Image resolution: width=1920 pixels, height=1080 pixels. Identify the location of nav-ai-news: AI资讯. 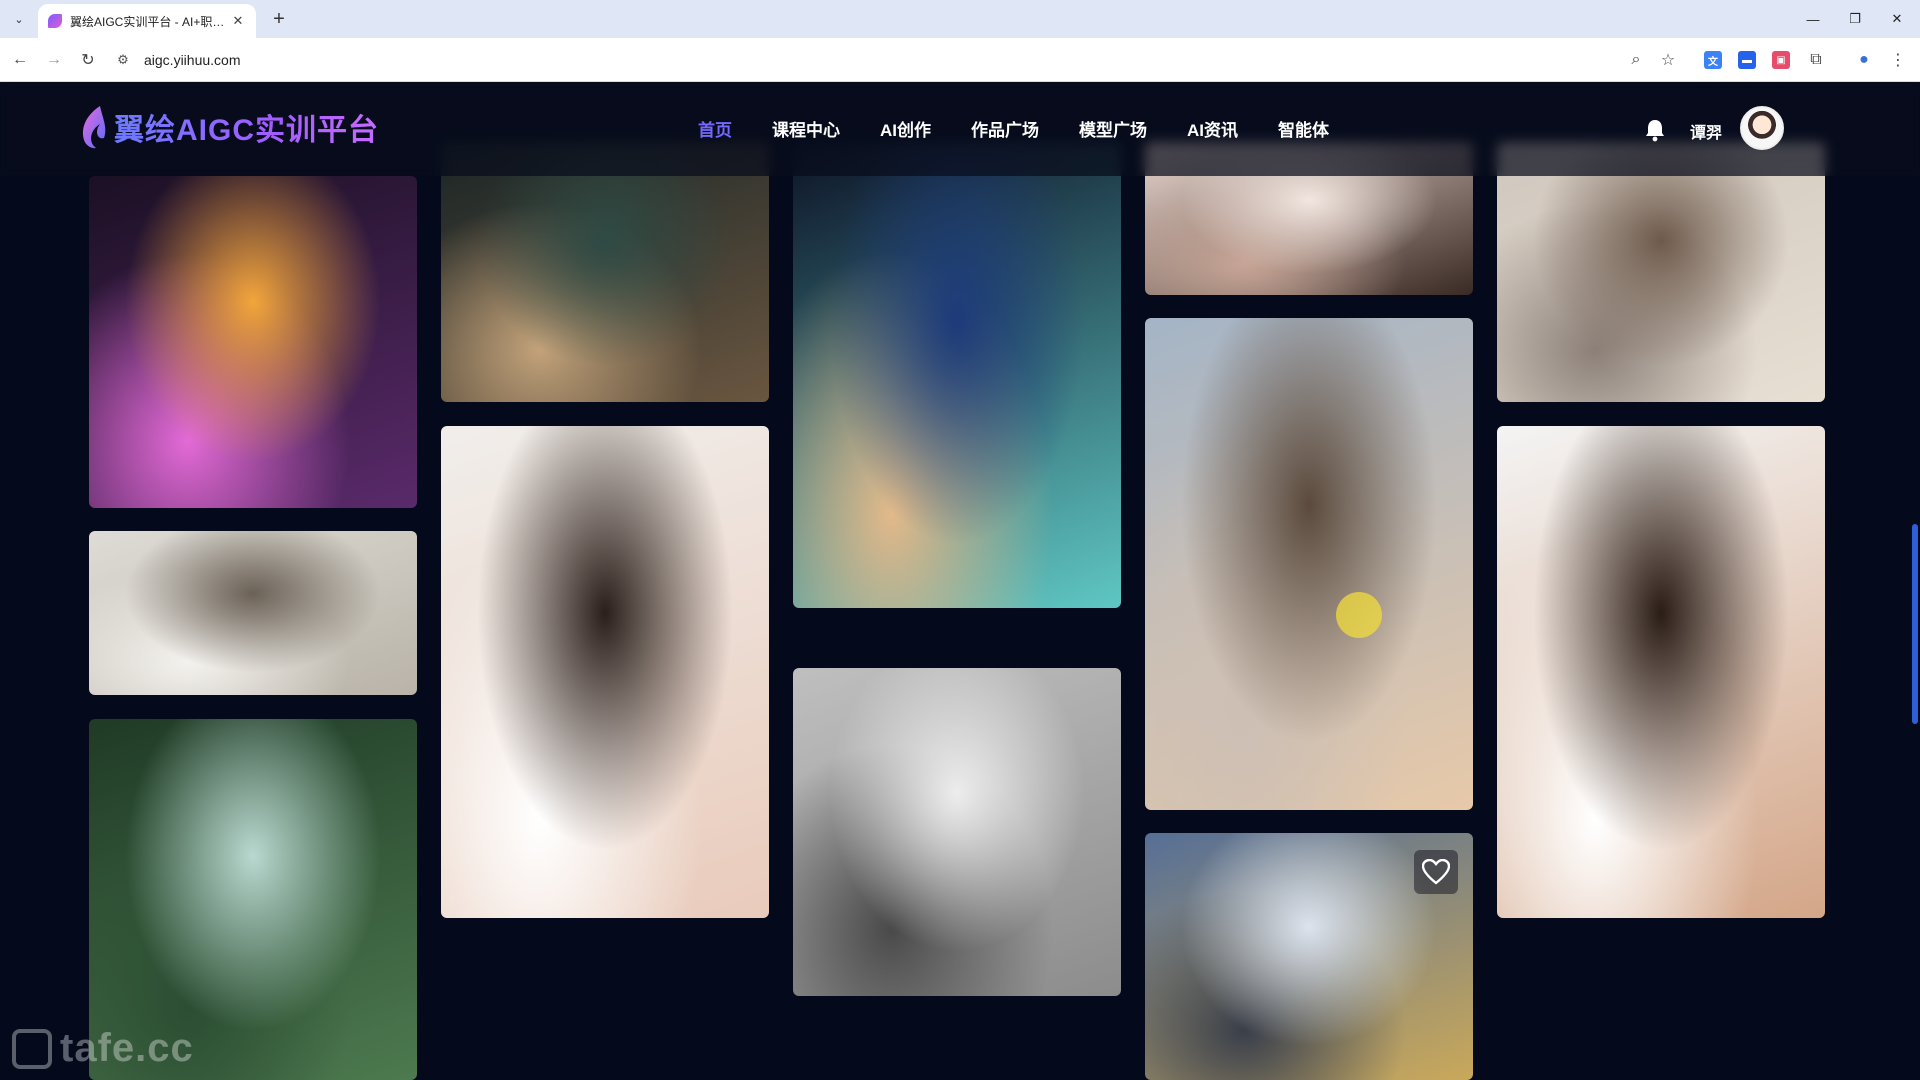
(1212, 128).